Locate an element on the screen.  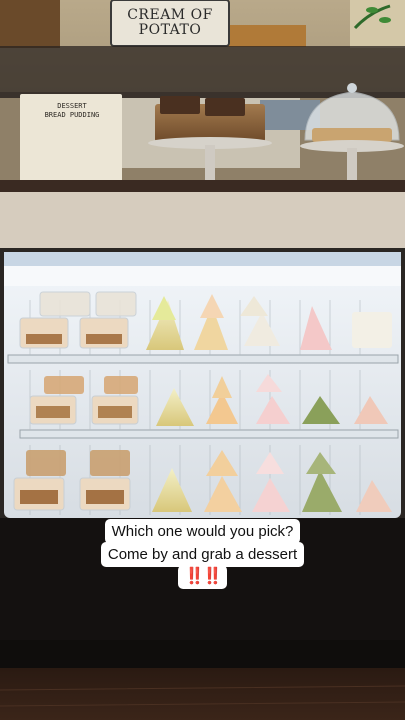
sign-line-2: POTATO is located at coordinates (170, 30).